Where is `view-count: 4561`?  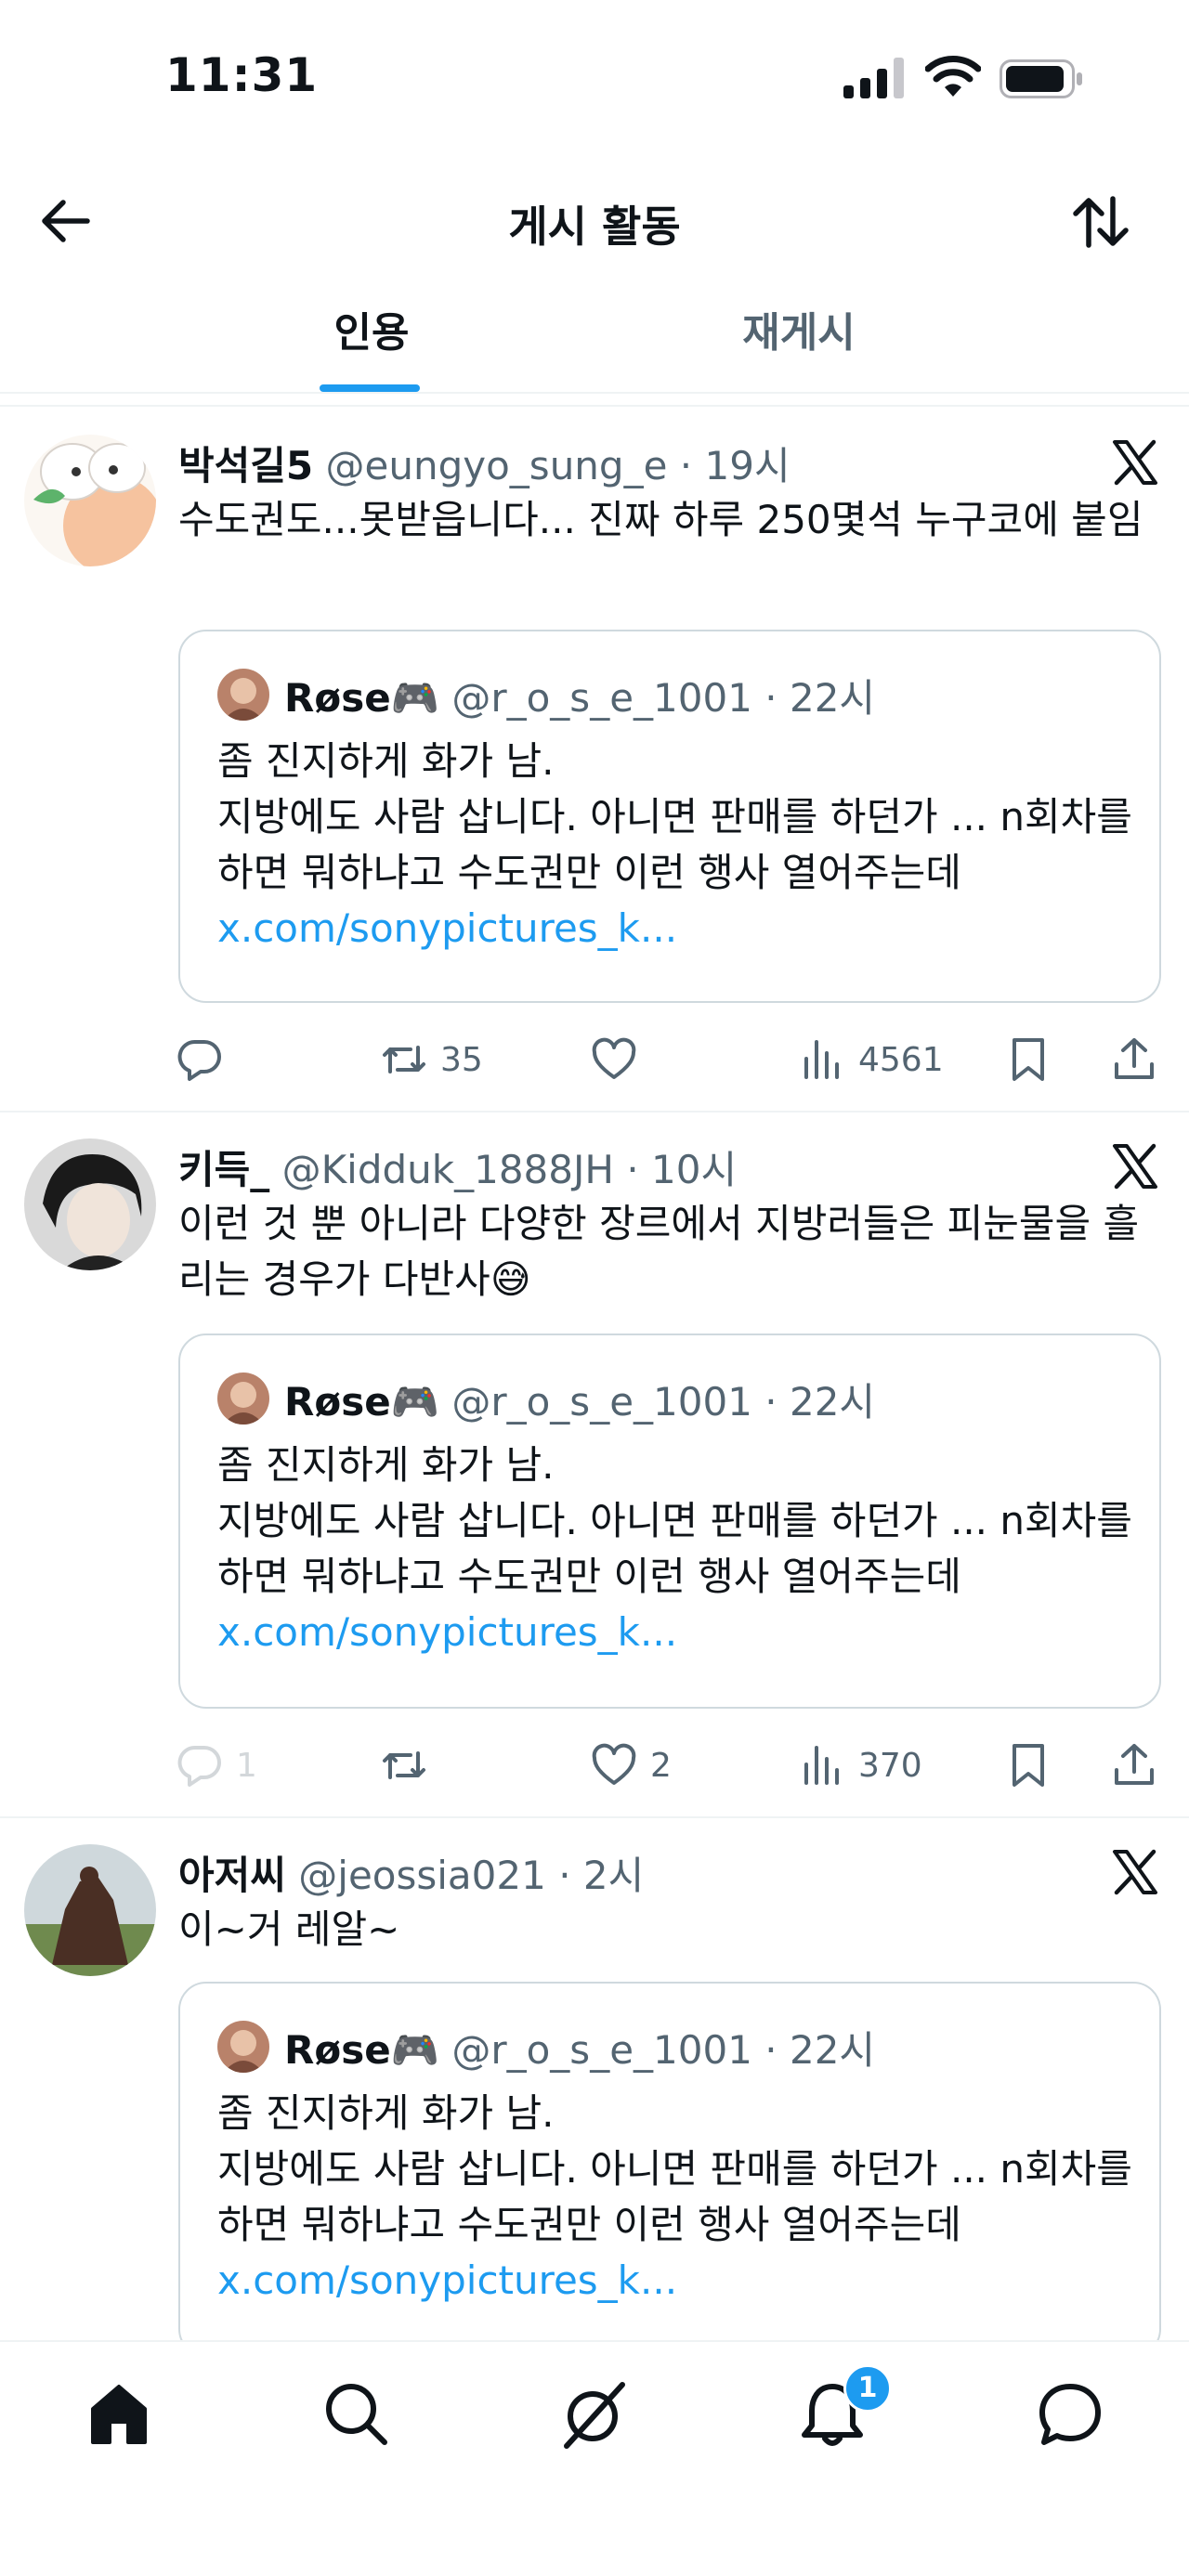 view-count: 4561 is located at coordinates (901, 1059).